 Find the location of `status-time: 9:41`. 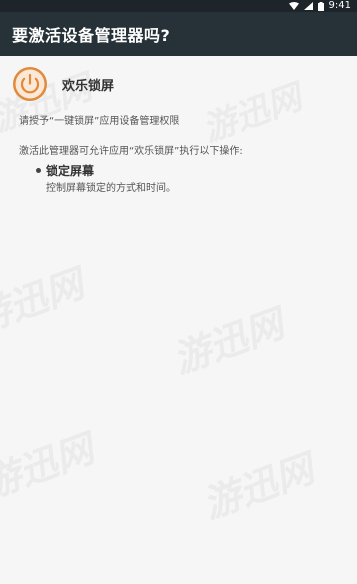

status-time: 9:41 is located at coordinates (339, 5).